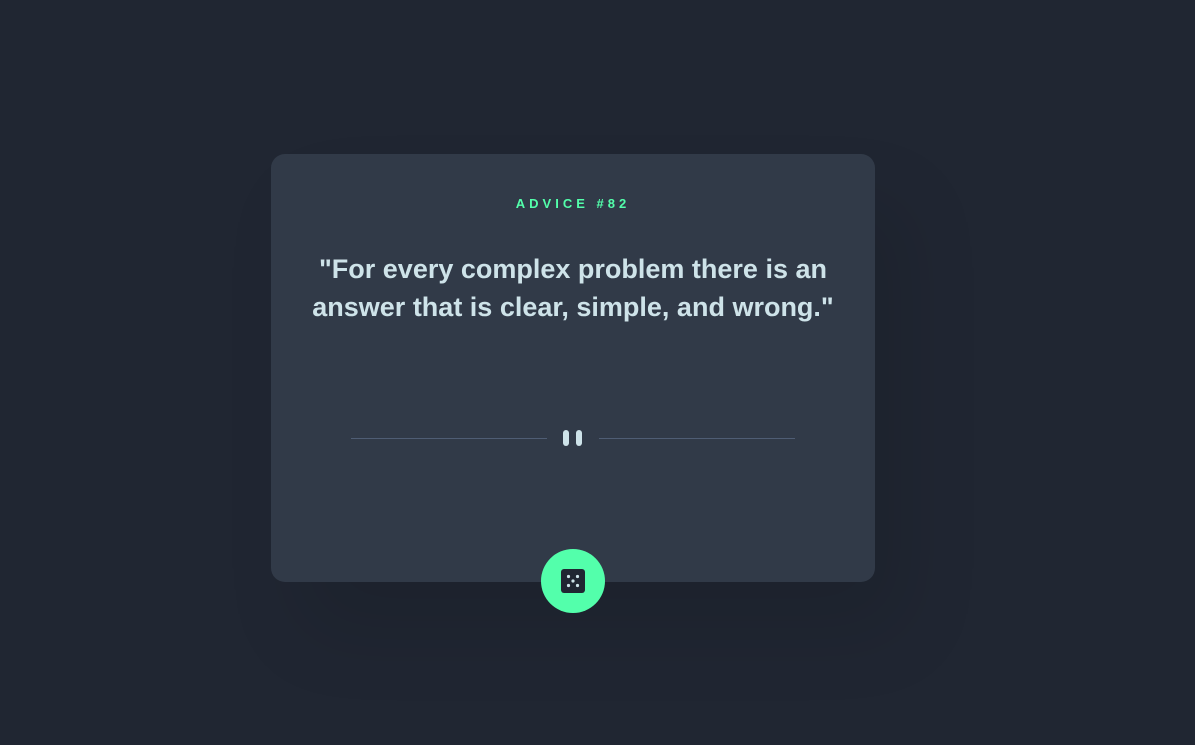 The height and width of the screenshot is (745, 1195). I want to click on divider-line-right, so click(697, 438).